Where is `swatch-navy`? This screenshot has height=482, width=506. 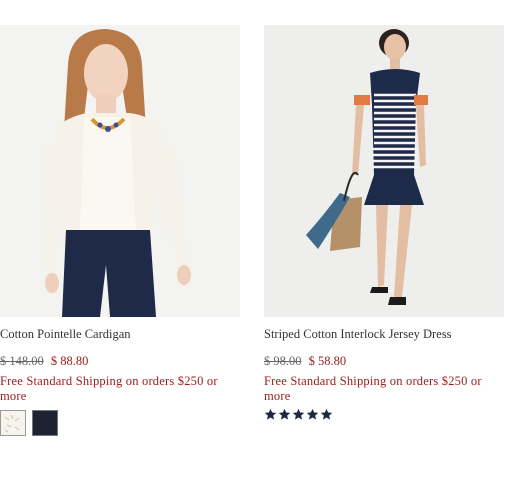
swatch-navy is located at coordinates (45, 423).